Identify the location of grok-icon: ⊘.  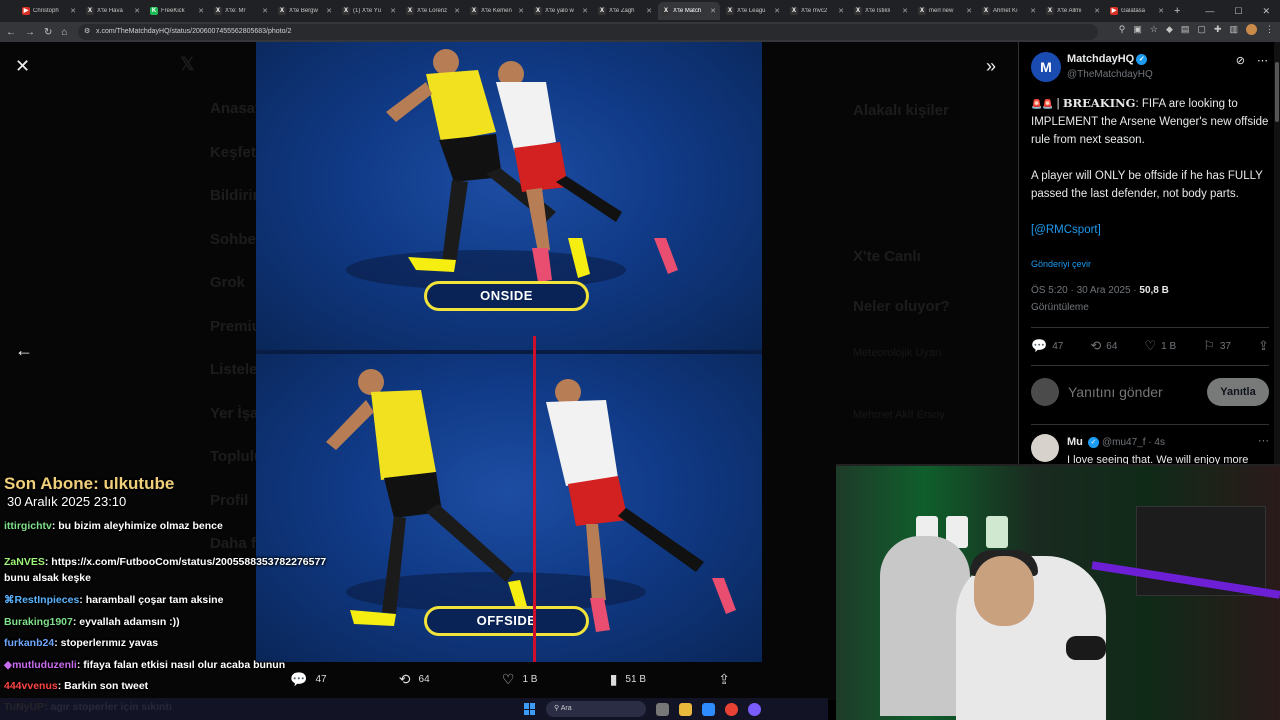
(1240, 60).